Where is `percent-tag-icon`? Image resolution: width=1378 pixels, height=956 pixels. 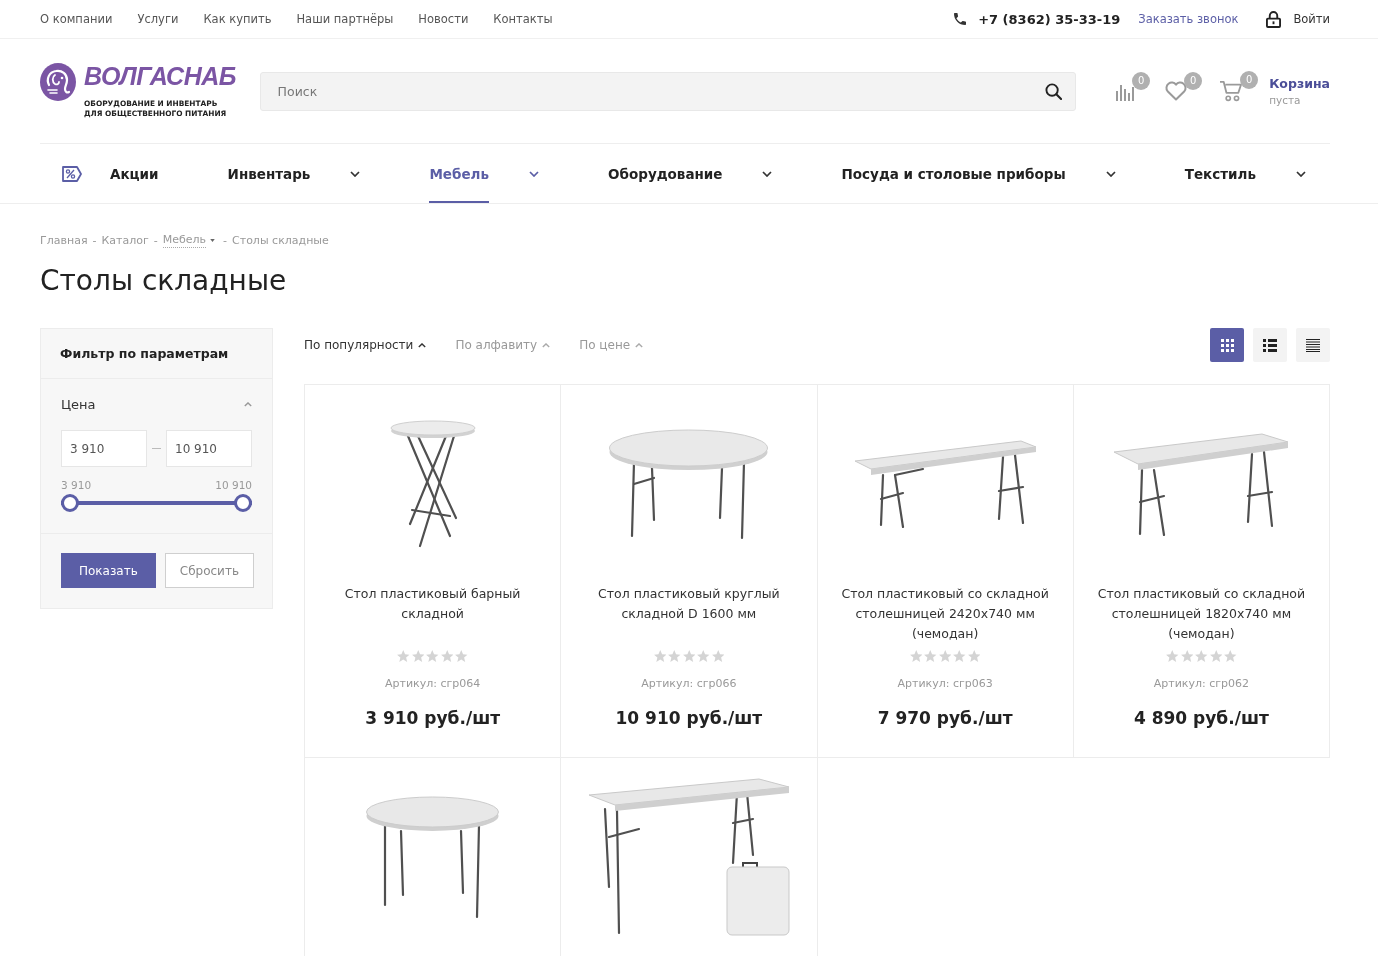 percent-tag-icon is located at coordinates (72, 173).